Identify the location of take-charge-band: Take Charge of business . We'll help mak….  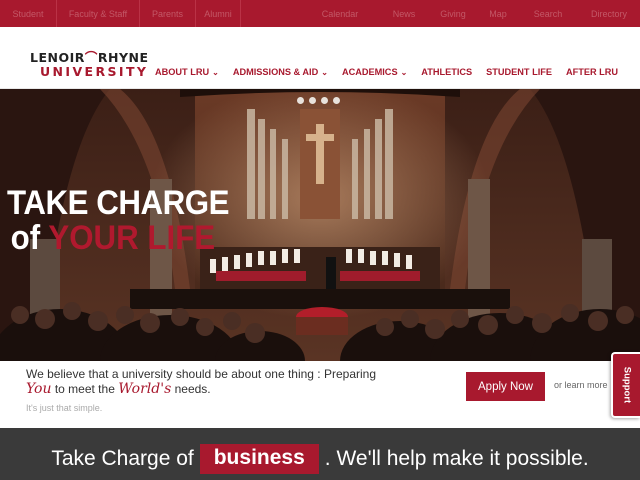
(320, 454).